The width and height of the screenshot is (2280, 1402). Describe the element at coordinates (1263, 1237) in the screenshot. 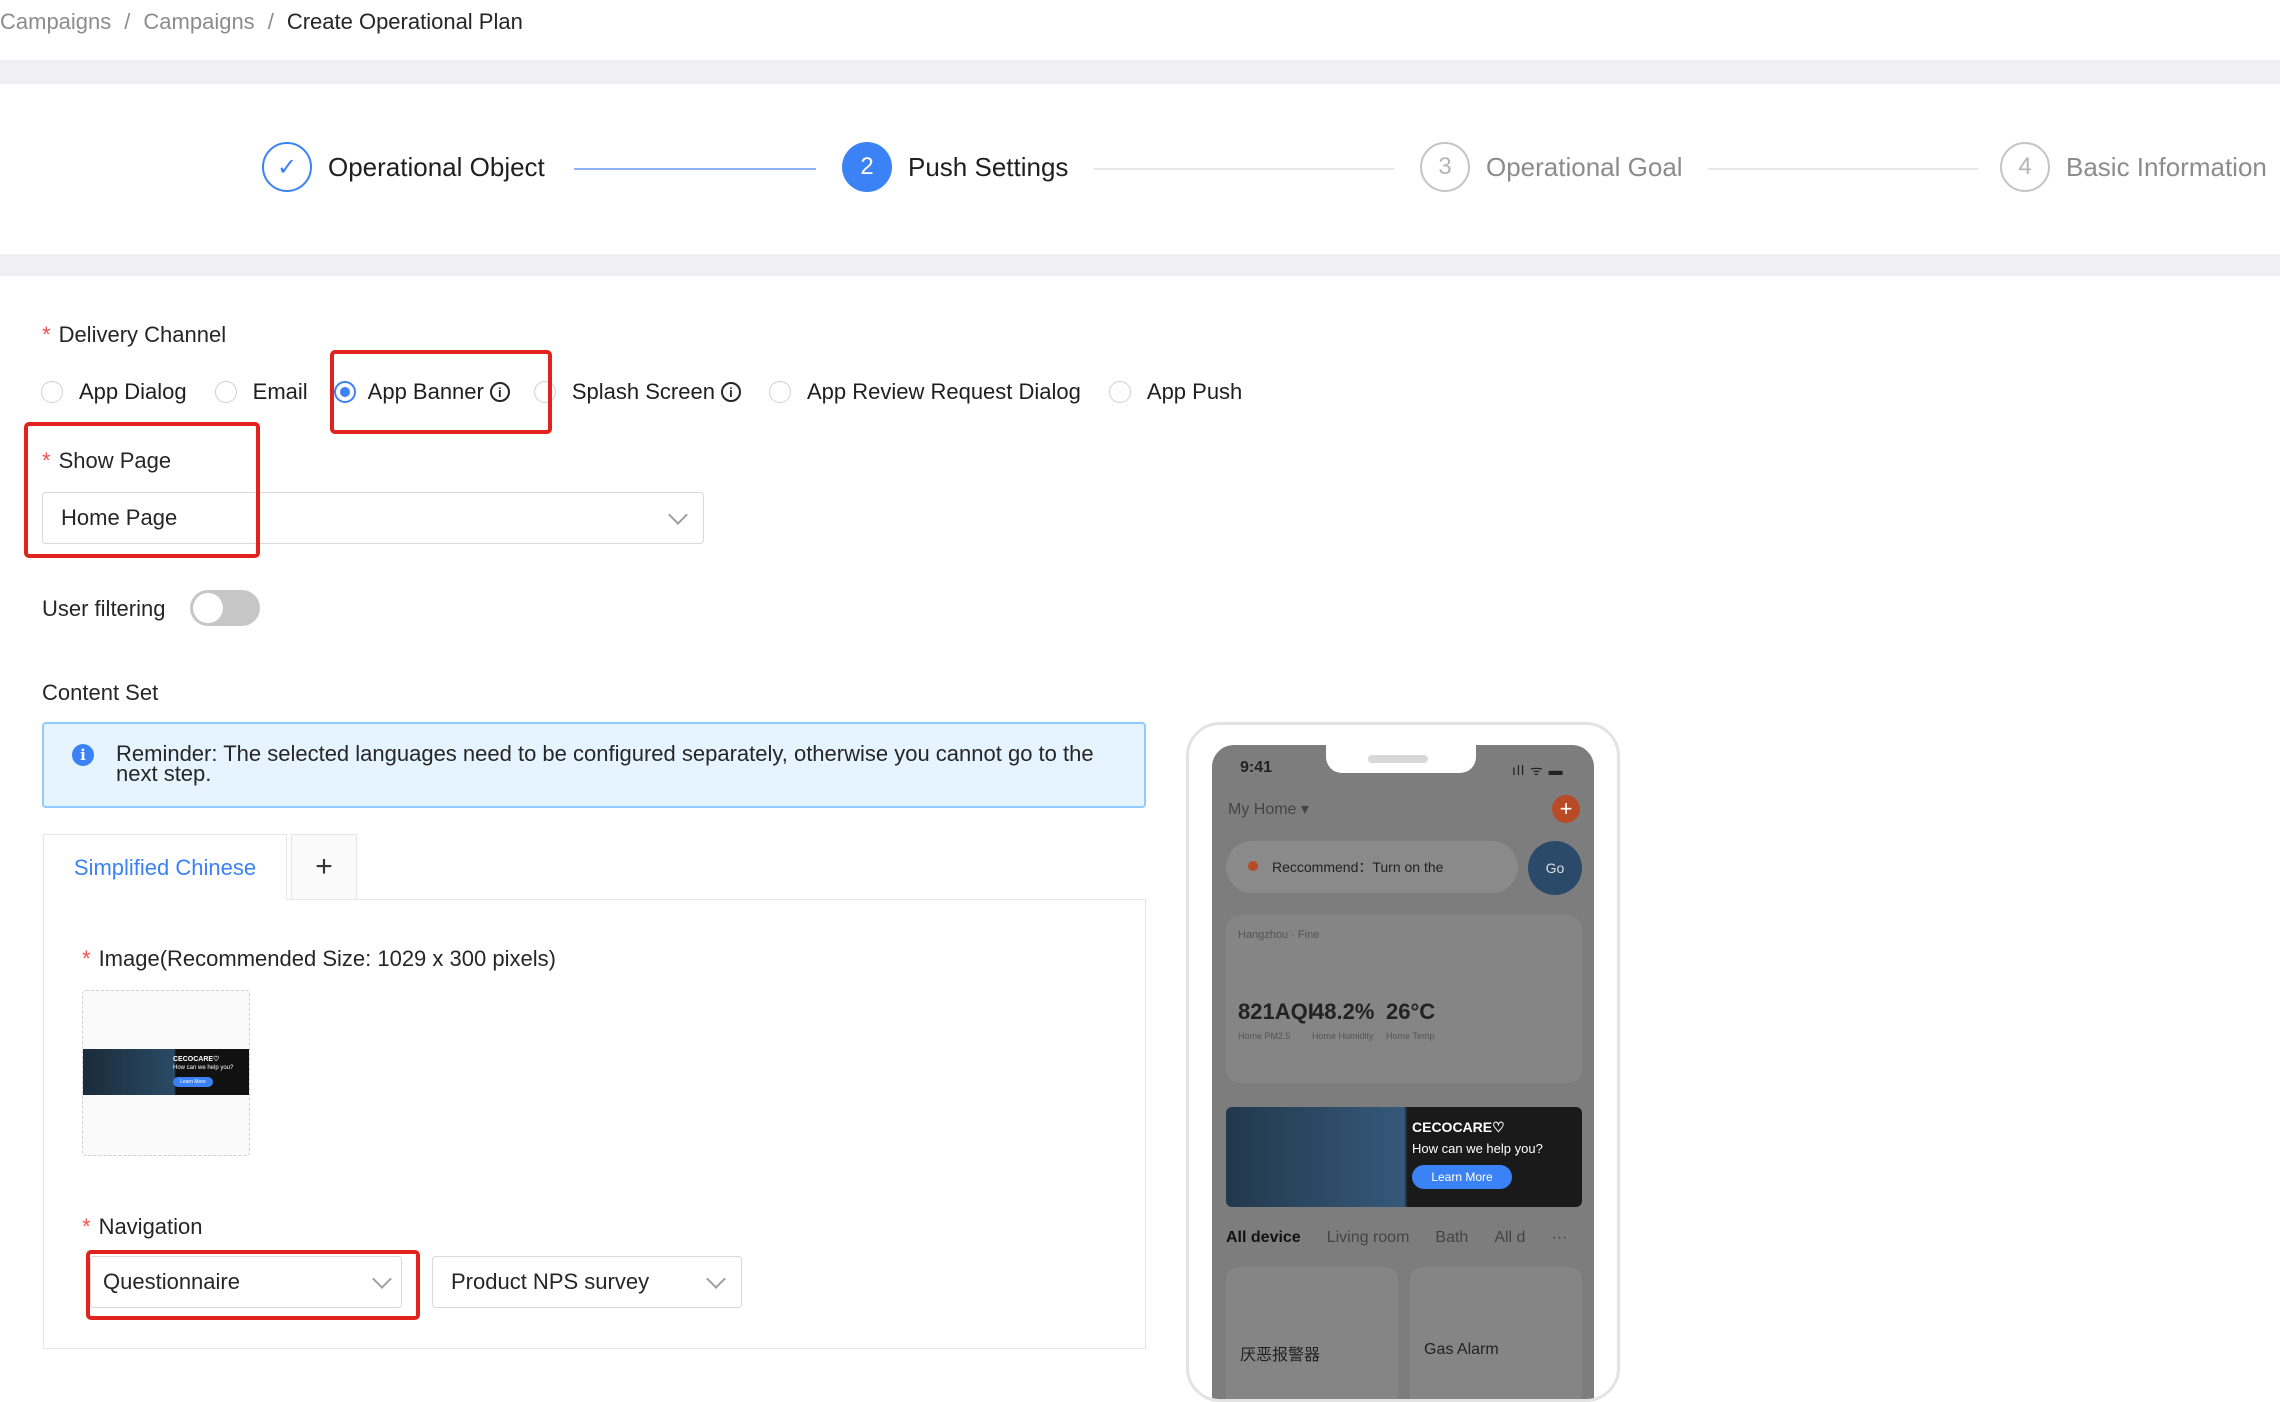

I see `phone-room-tab: All device` at that location.